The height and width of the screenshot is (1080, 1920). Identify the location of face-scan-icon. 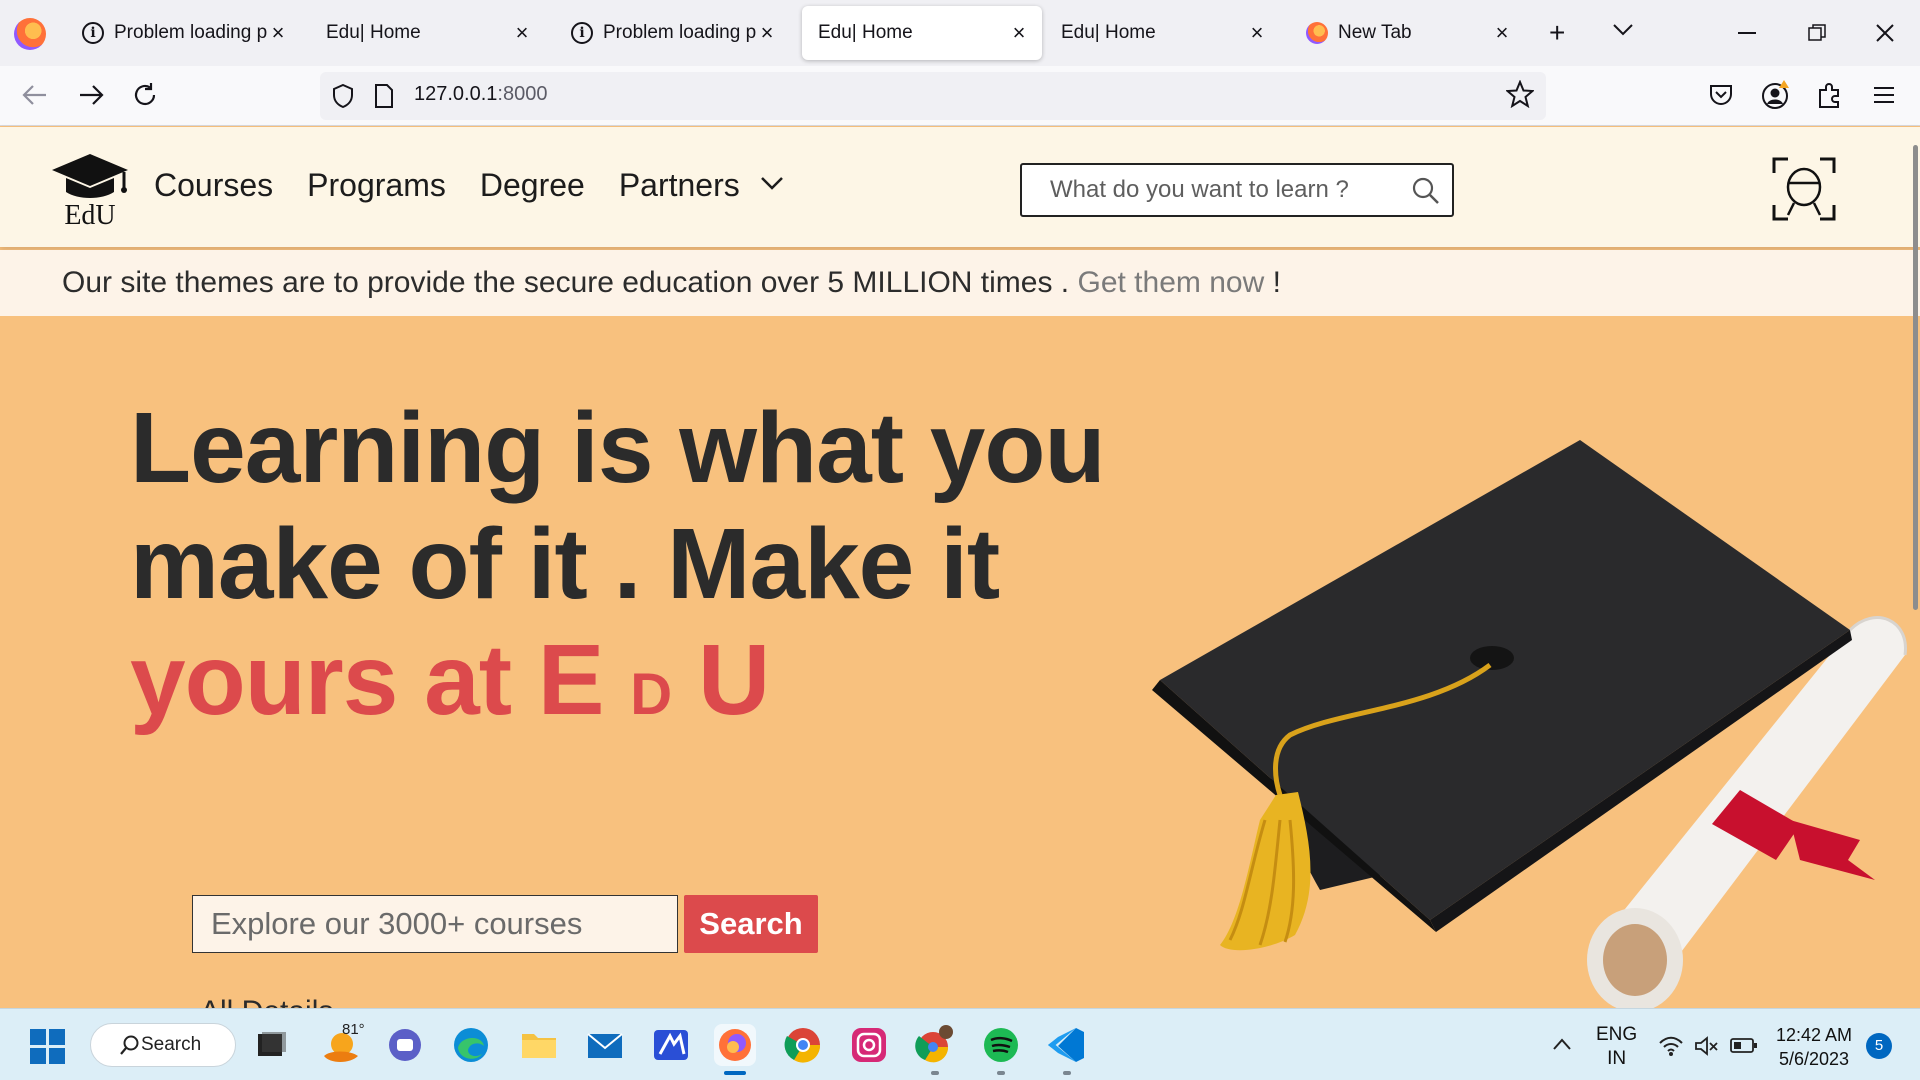
(1804, 189).